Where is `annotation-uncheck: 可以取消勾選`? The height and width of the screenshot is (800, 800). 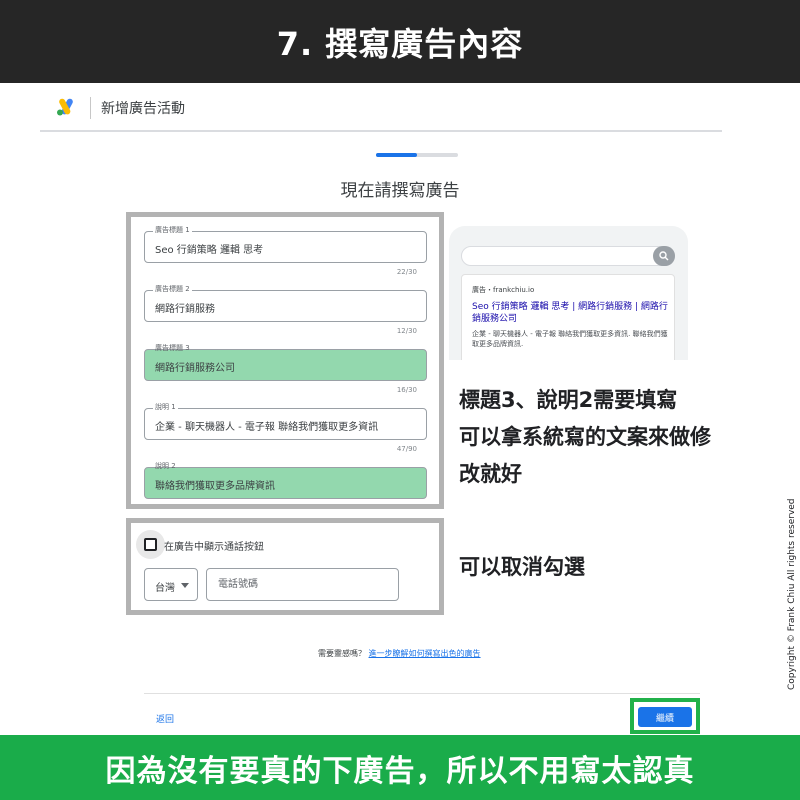 annotation-uncheck: 可以取消勾選 is located at coordinates (522, 567).